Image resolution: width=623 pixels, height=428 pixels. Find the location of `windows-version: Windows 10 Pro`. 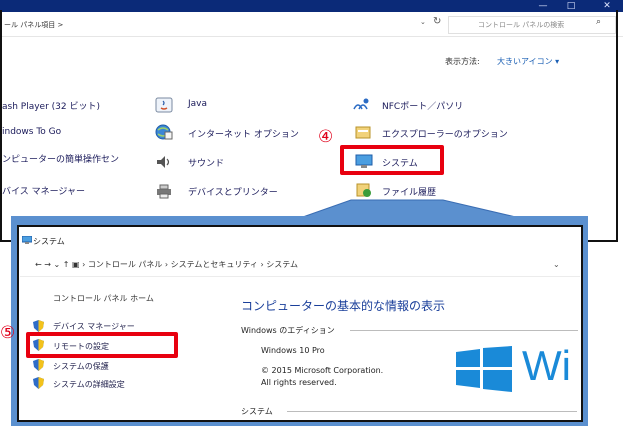

windows-version: Windows 10 Pro is located at coordinates (293, 350).